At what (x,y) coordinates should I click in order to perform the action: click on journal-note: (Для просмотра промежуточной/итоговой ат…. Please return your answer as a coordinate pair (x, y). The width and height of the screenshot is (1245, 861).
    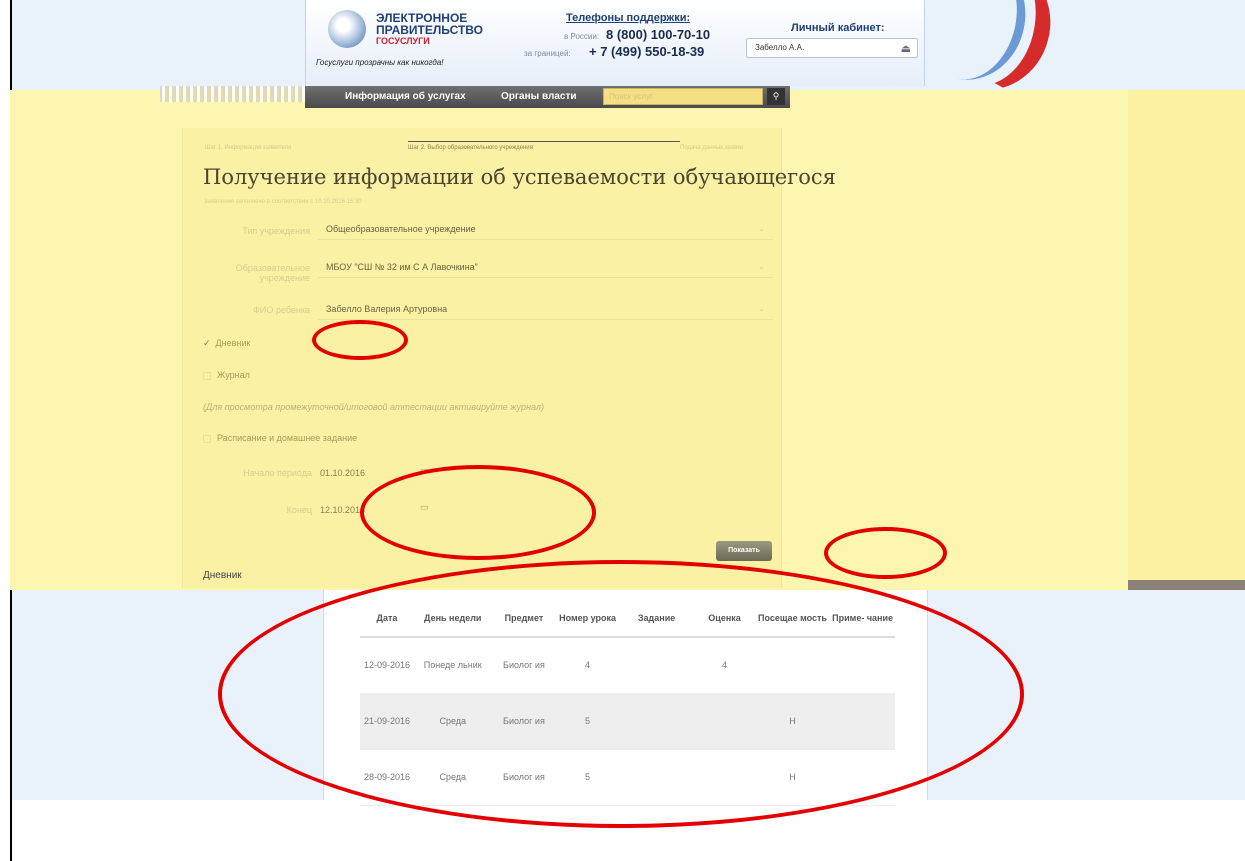
    Looking at the image, I should click on (373, 407).